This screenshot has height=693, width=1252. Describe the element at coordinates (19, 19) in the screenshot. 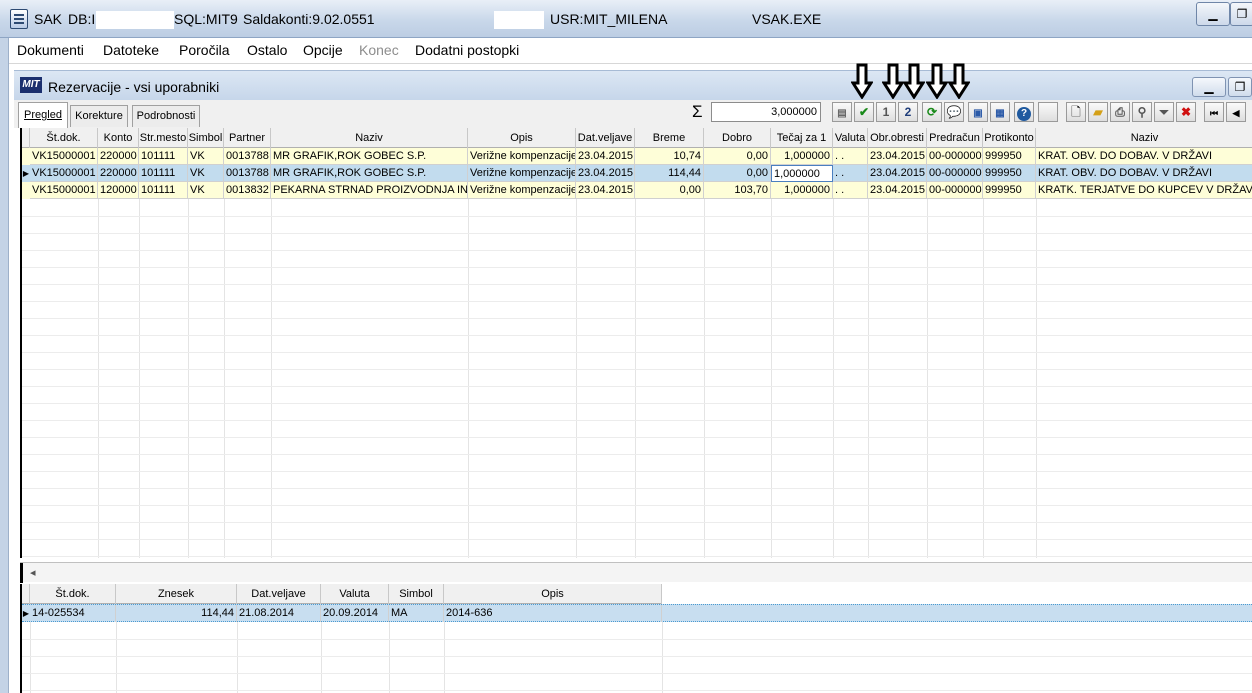

I see `app-icon` at that location.